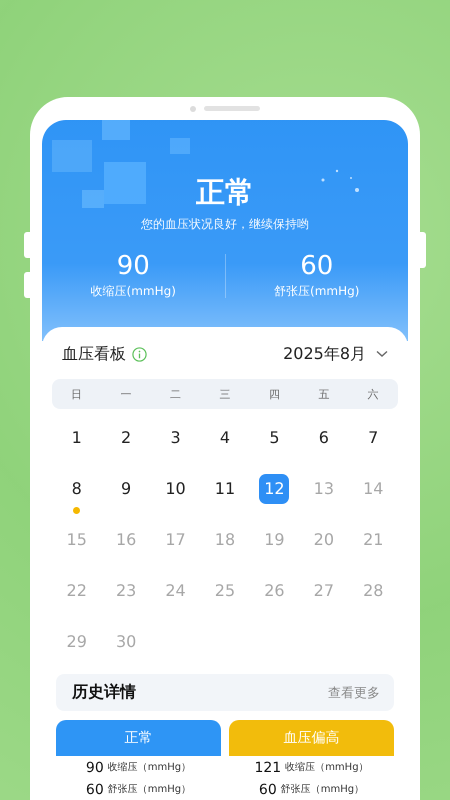 The width and height of the screenshot is (450, 800). What do you see at coordinates (373, 591) in the screenshot?
I see `calendar-day: 28` at bounding box center [373, 591].